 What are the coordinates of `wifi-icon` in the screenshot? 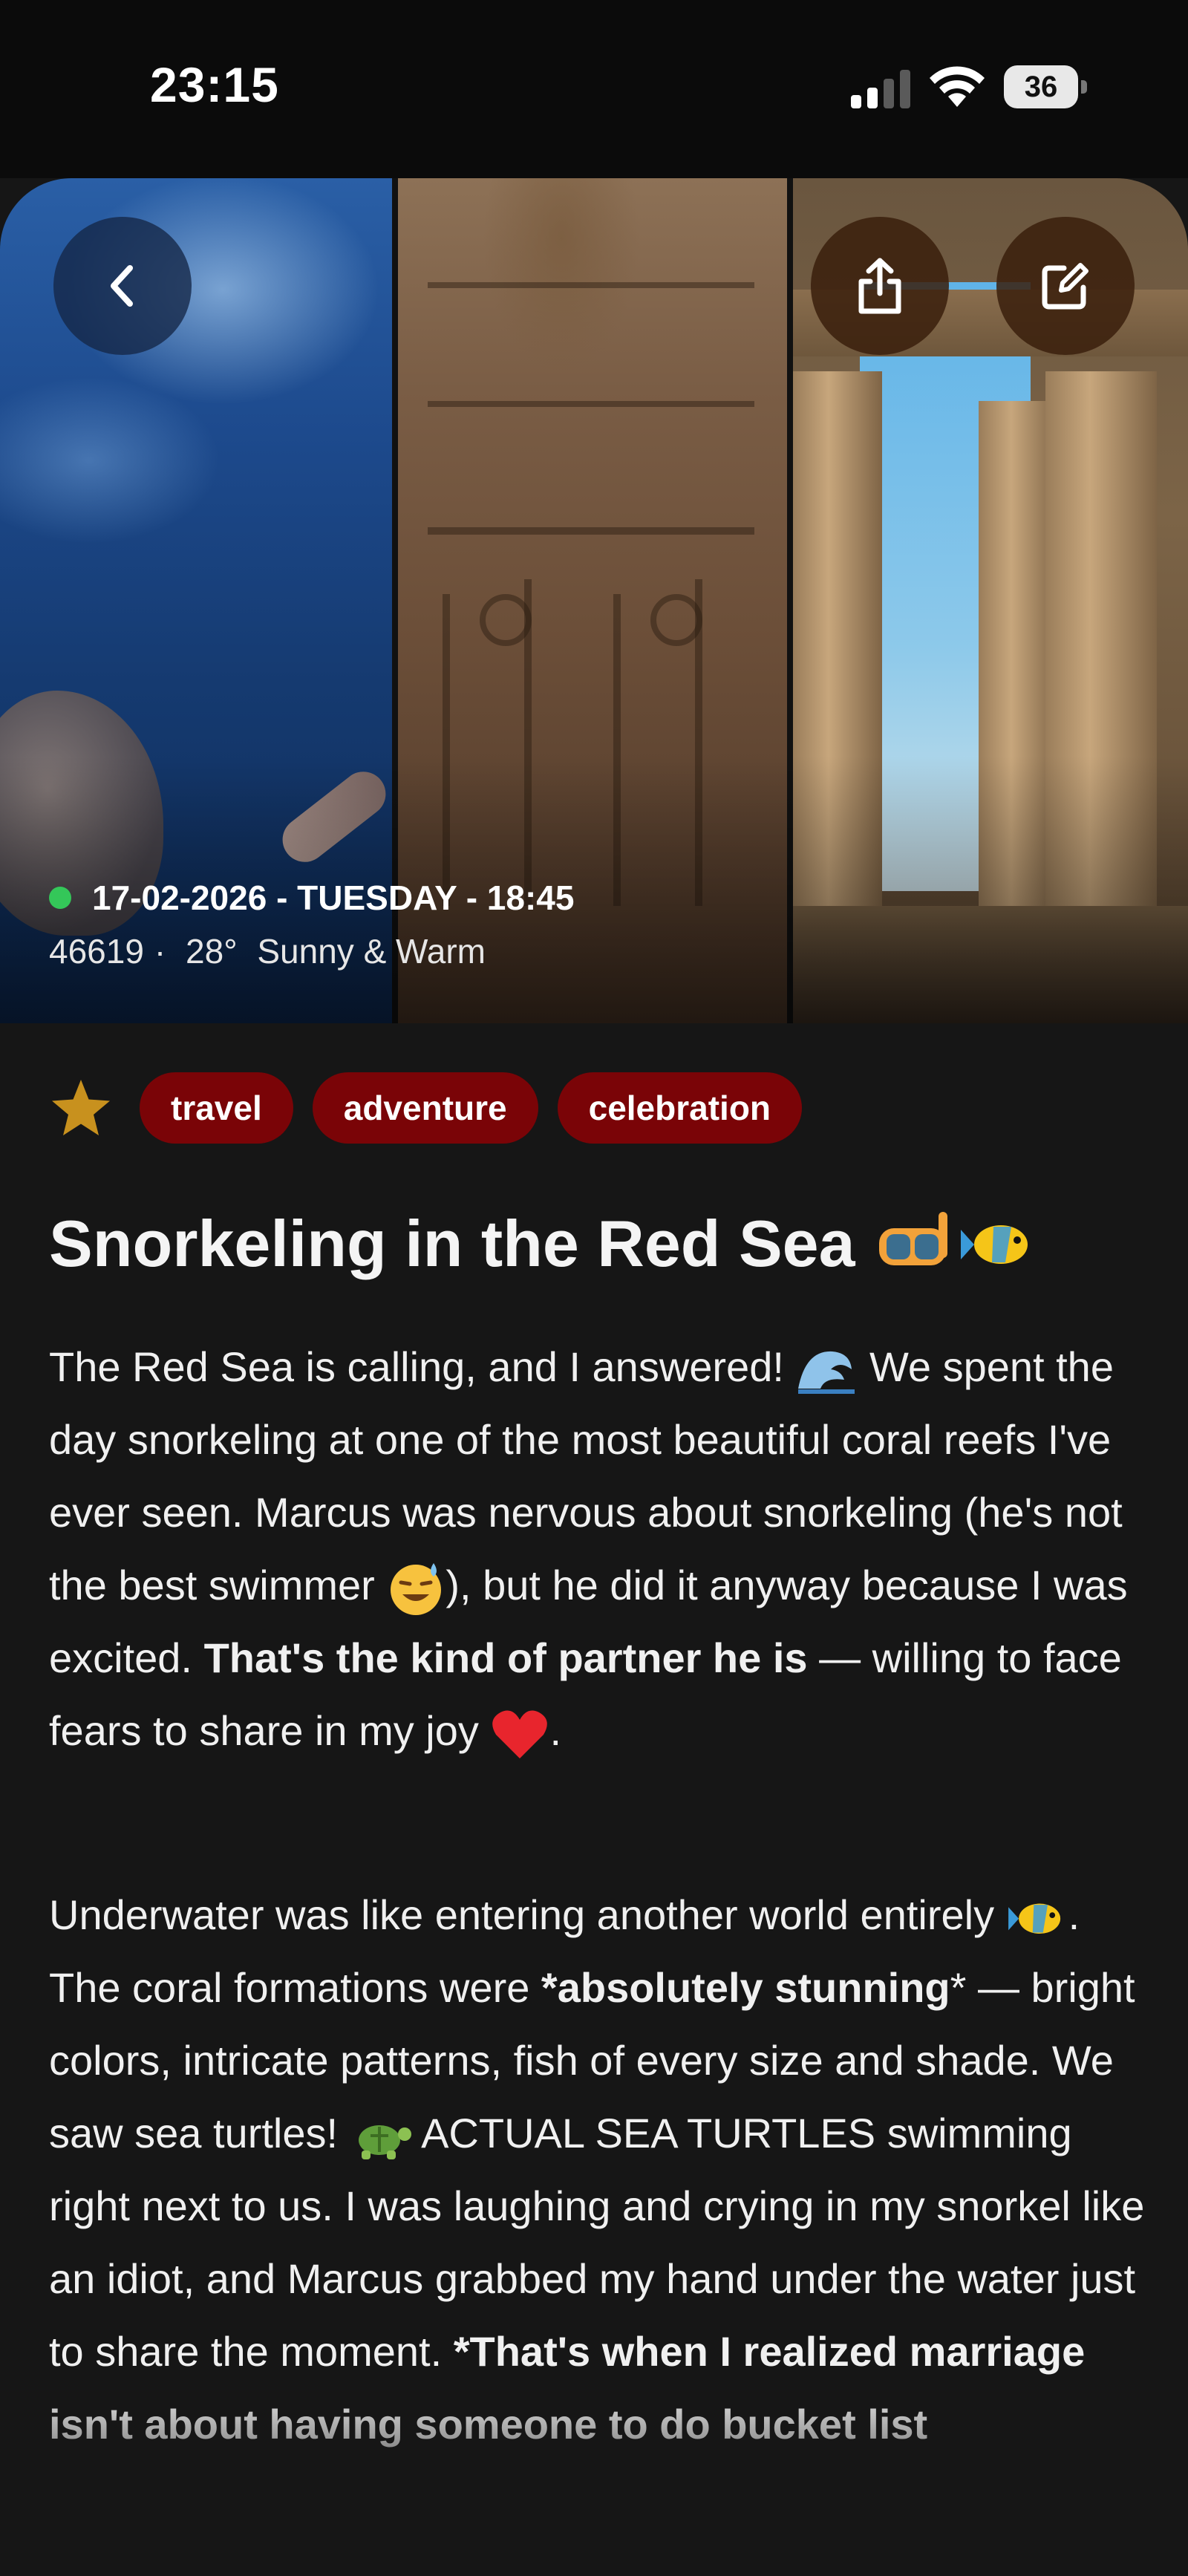 It's located at (958, 86).